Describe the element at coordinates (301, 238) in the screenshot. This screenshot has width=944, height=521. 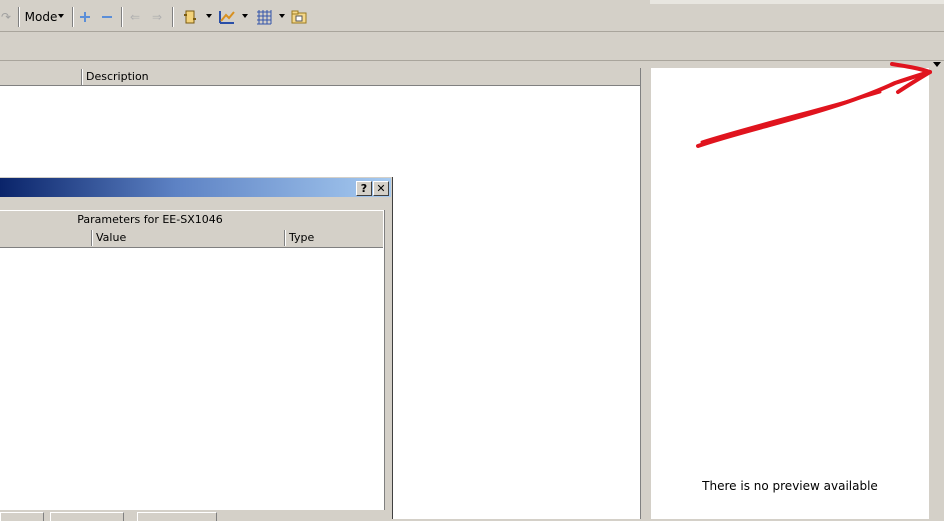
I see `column-header-type: Type` at that location.